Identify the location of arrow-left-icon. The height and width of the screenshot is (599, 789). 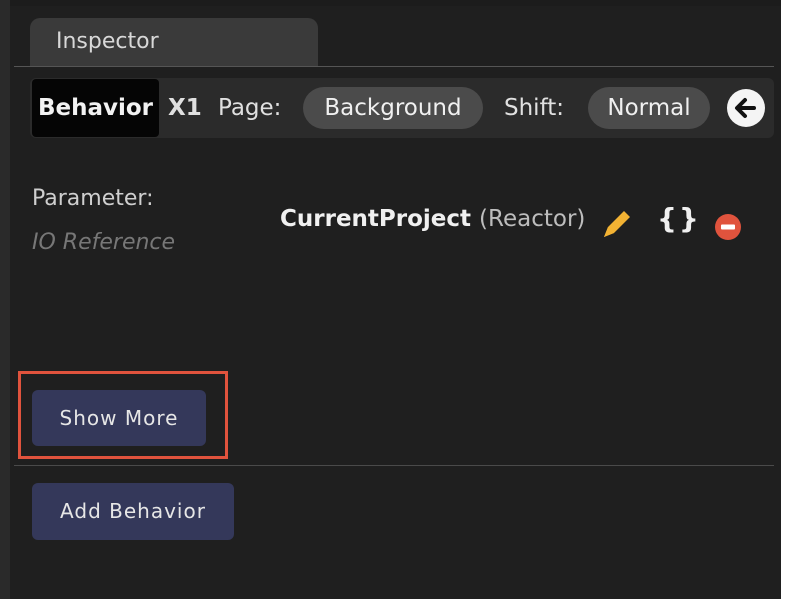
(745, 108).